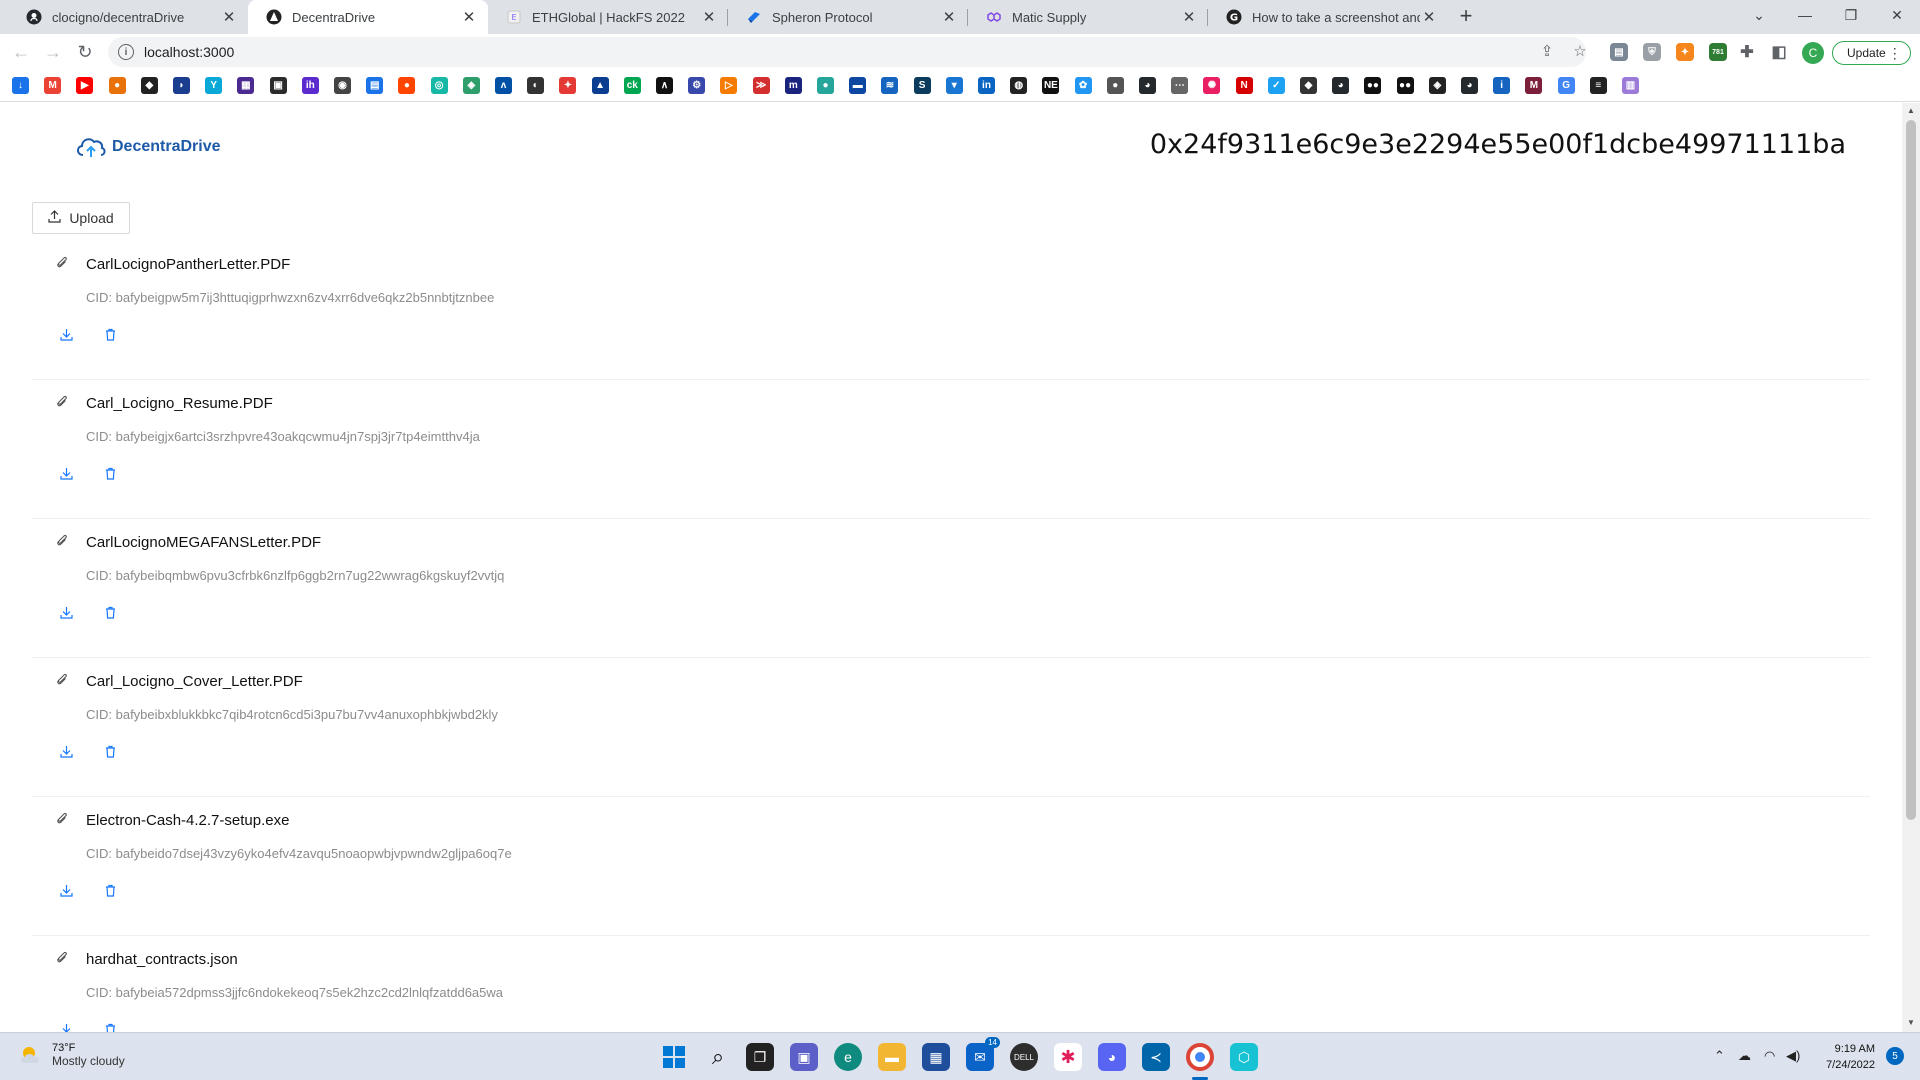 This screenshot has width=1920, height=1080. I want to click on weather-widget: 73°F Mostly cloudy, so click(71, 1055).